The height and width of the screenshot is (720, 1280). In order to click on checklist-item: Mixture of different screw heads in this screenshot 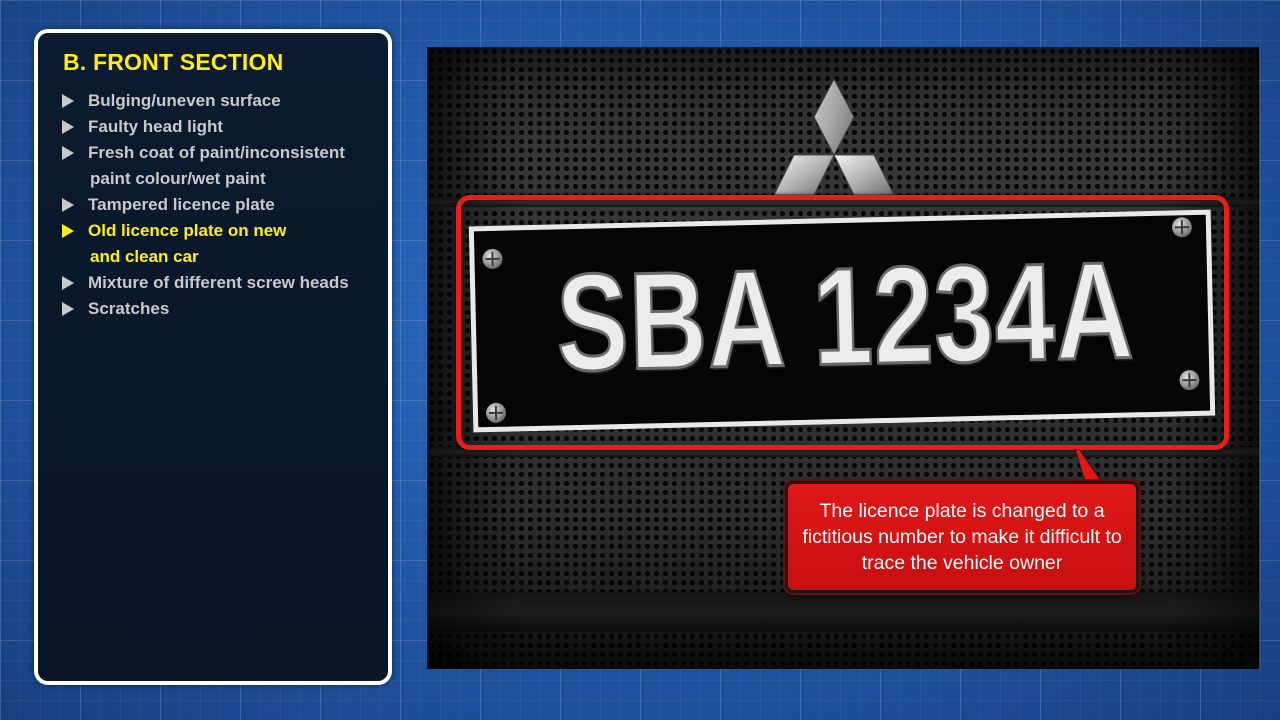, I will do `click(203, 283)`.